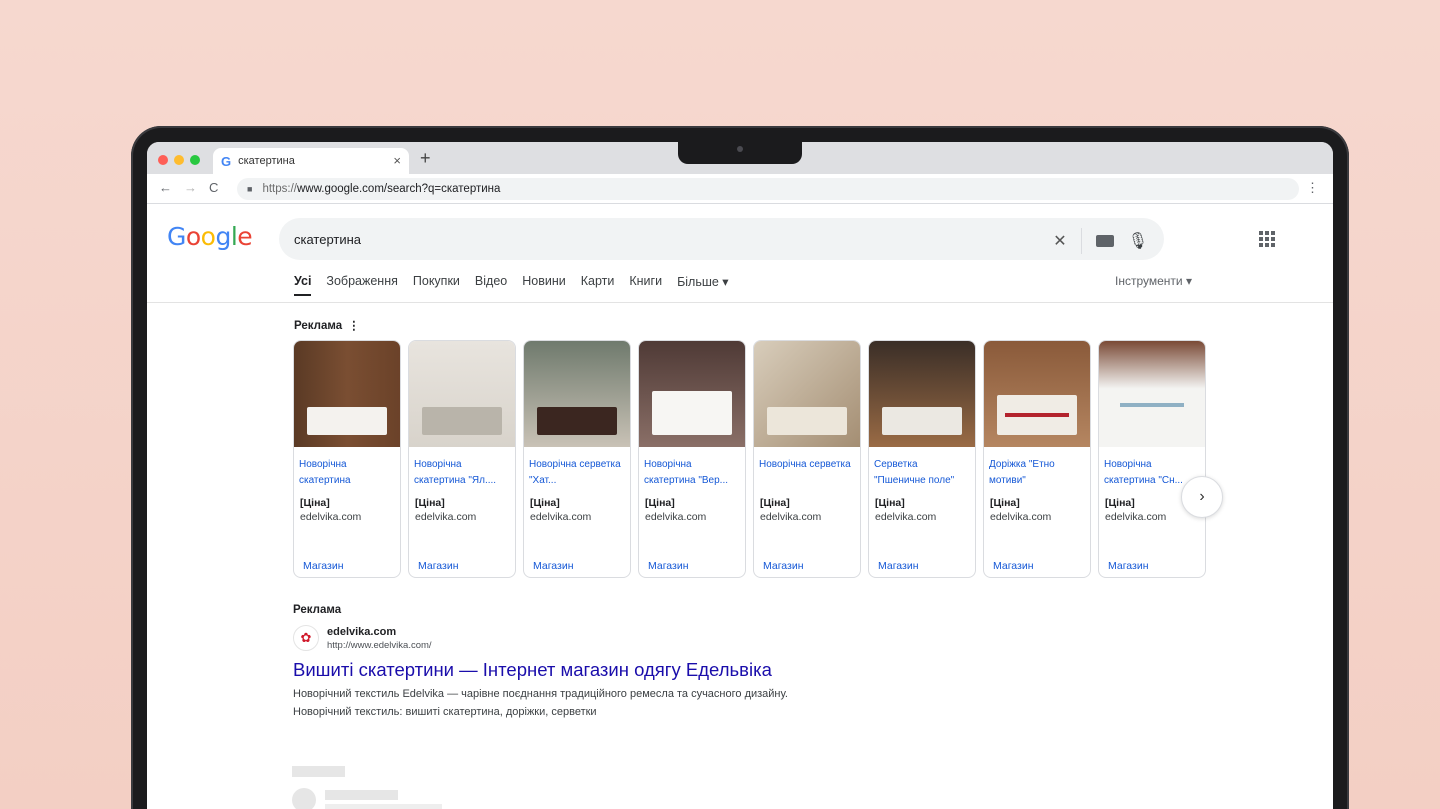 This screenshot has height=809, width=1440. Describe the element at coordinates (213, 187) in the screenshot. I see `reload-icon: C` at that location.